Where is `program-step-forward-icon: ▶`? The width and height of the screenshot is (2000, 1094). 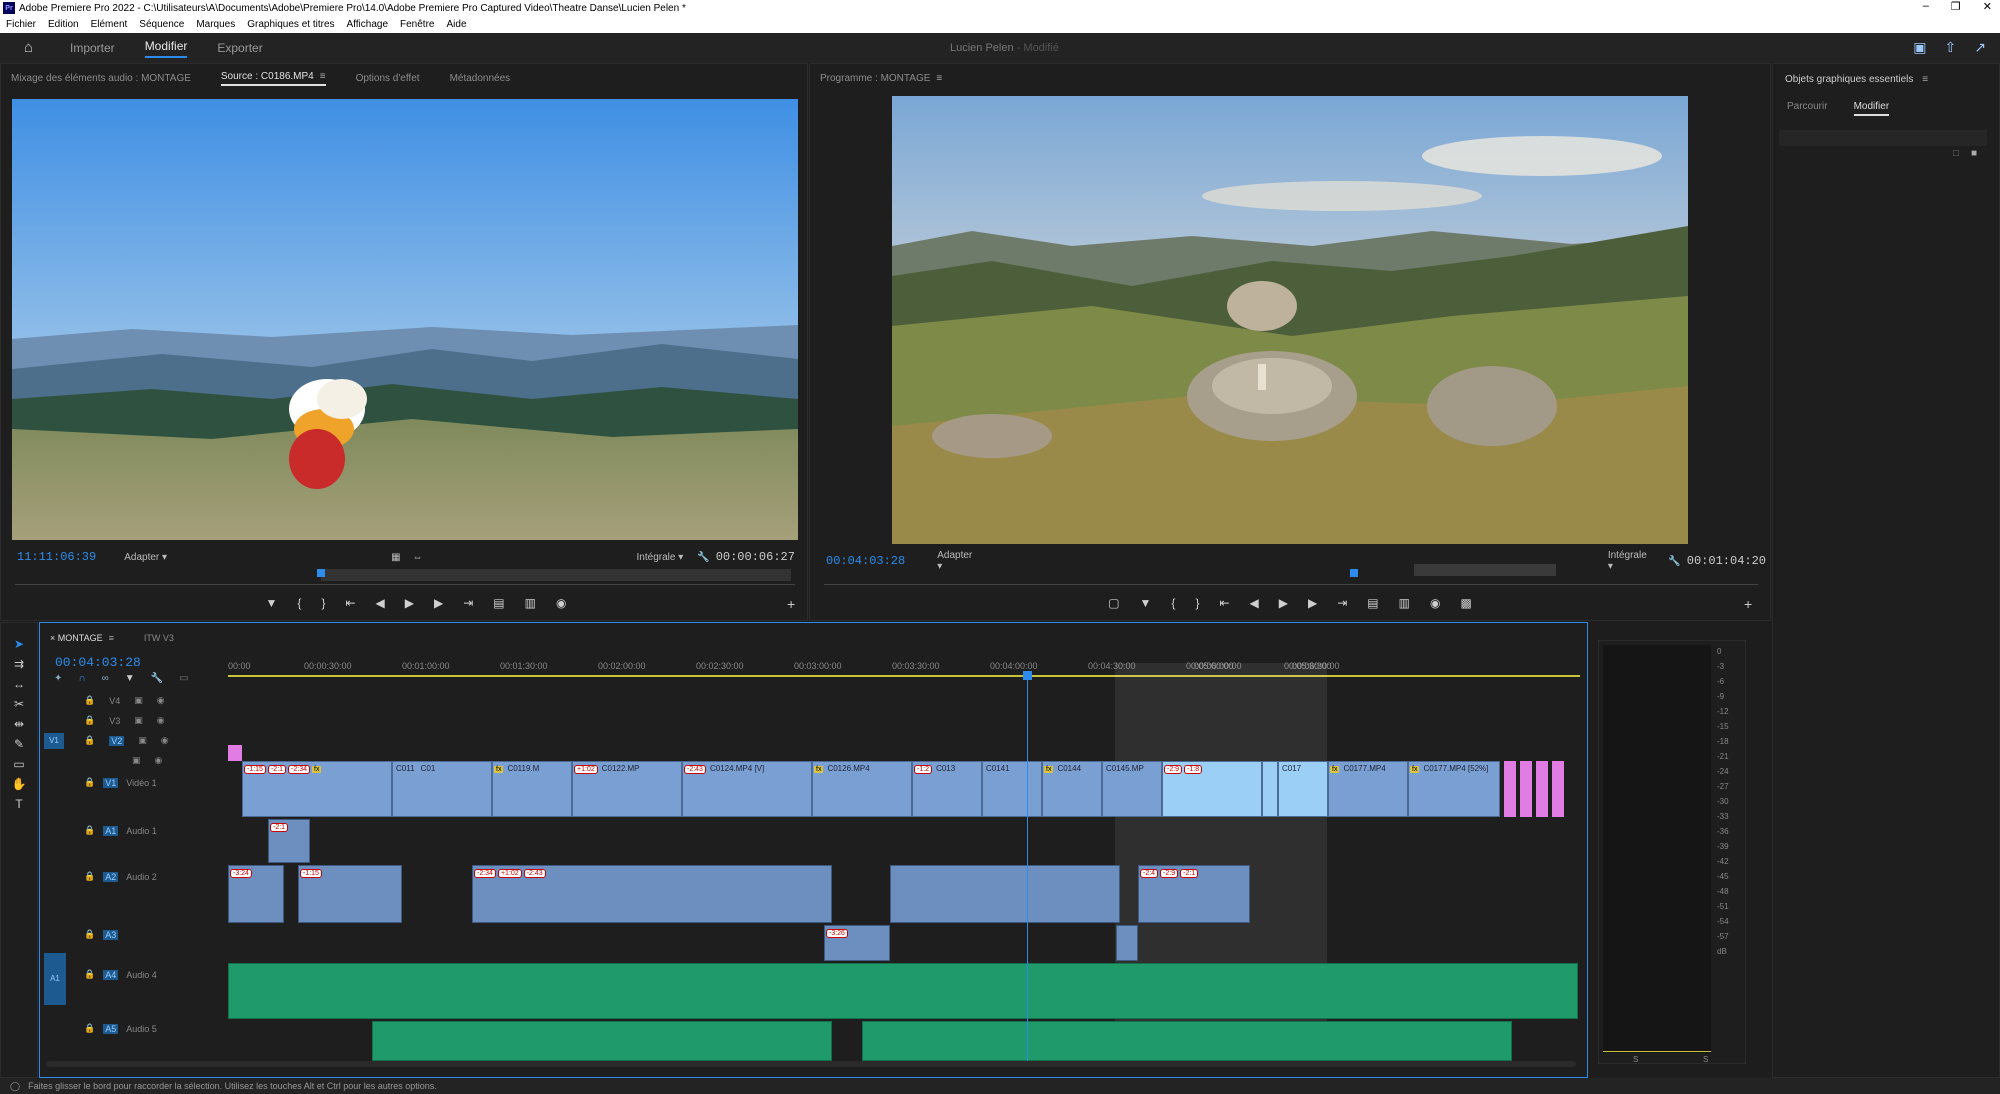
program-step-forward-icon: ▶ is located at coordinates (1312, 603).